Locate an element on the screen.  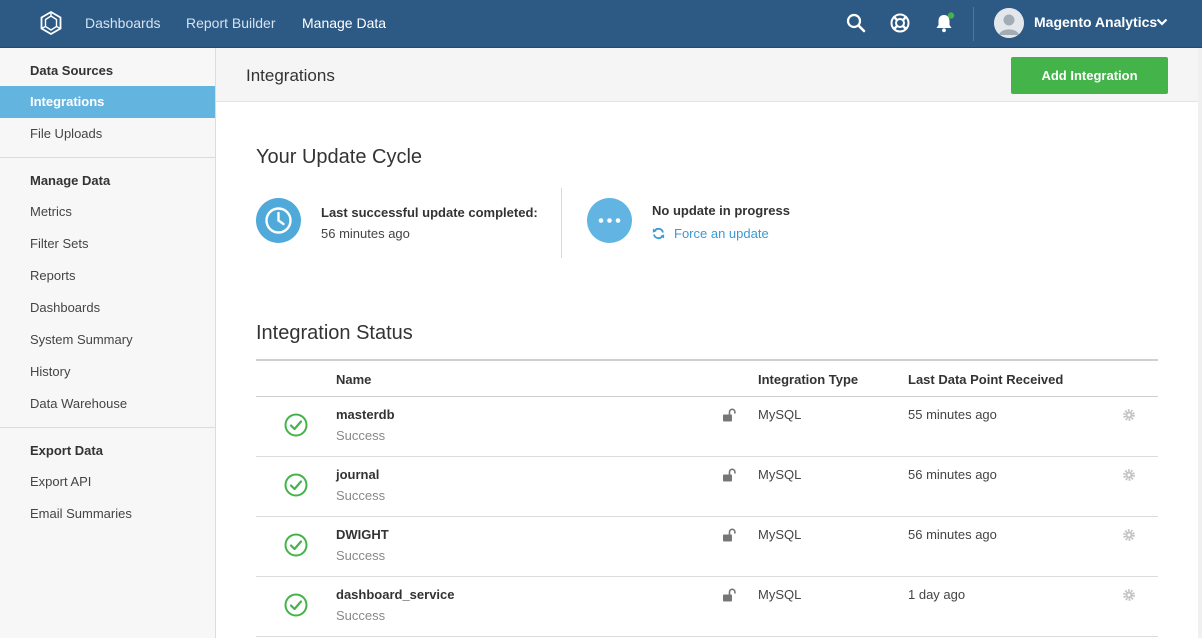
progress-badge is located at coordinates (609, 220).